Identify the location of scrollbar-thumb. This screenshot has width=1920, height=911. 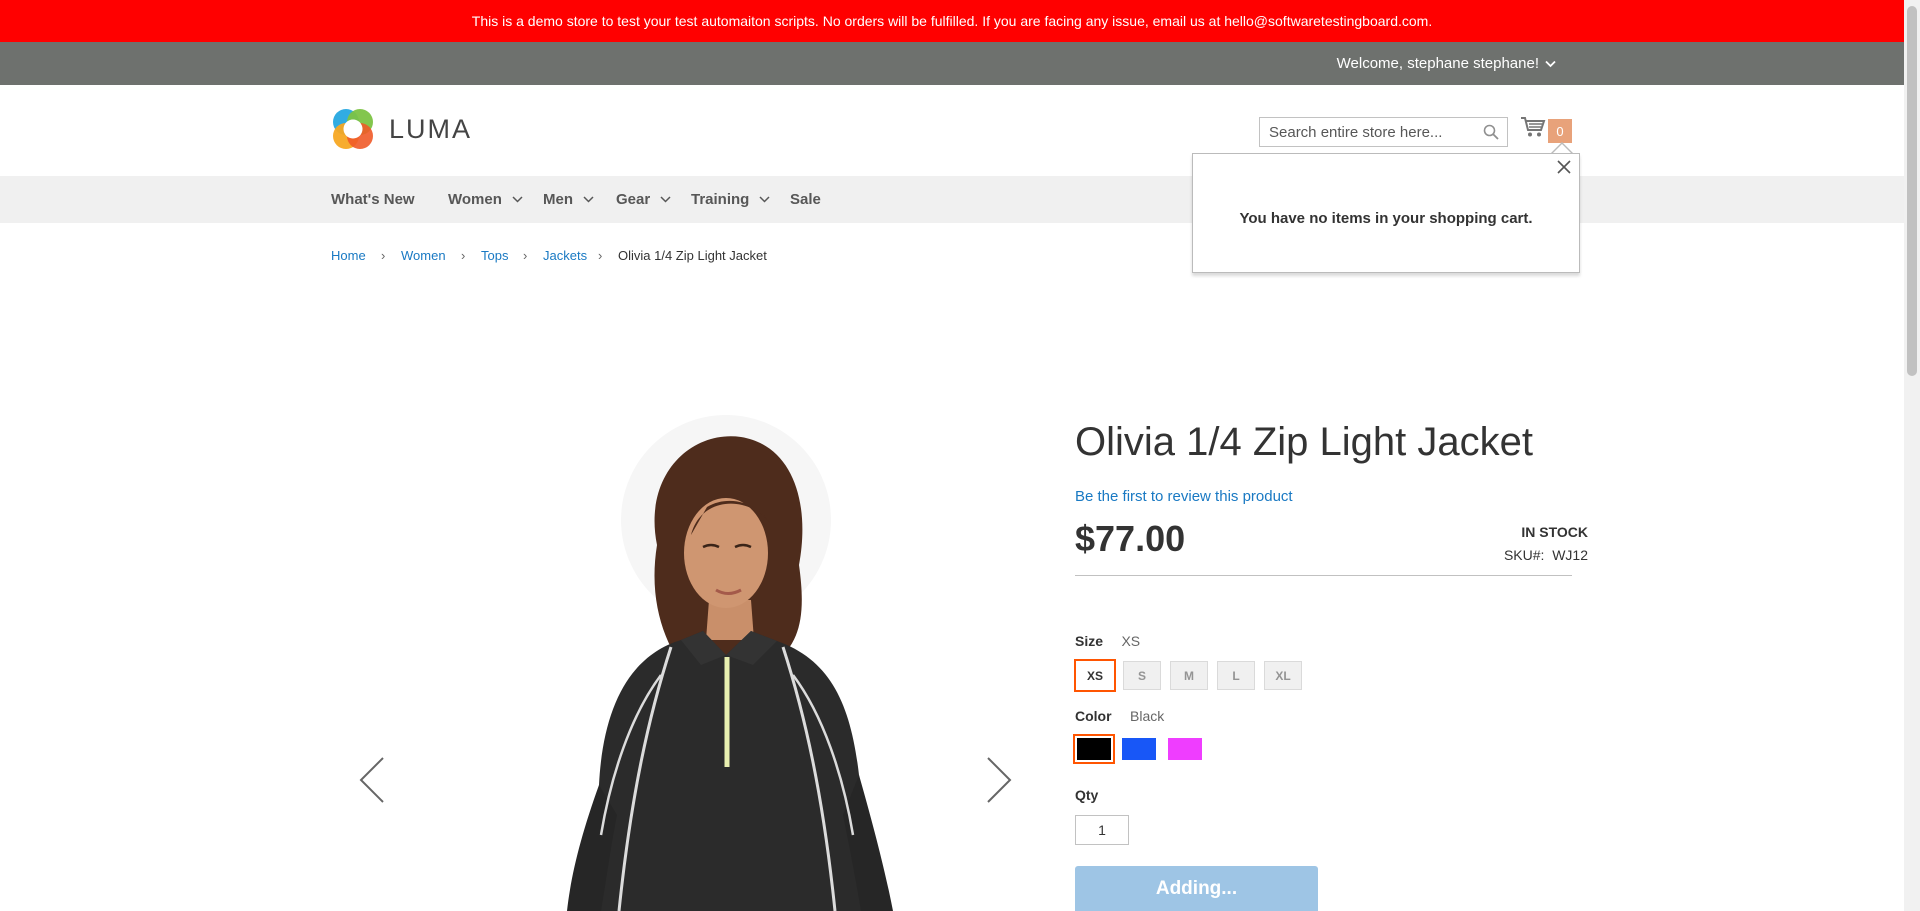
(1912, 191).